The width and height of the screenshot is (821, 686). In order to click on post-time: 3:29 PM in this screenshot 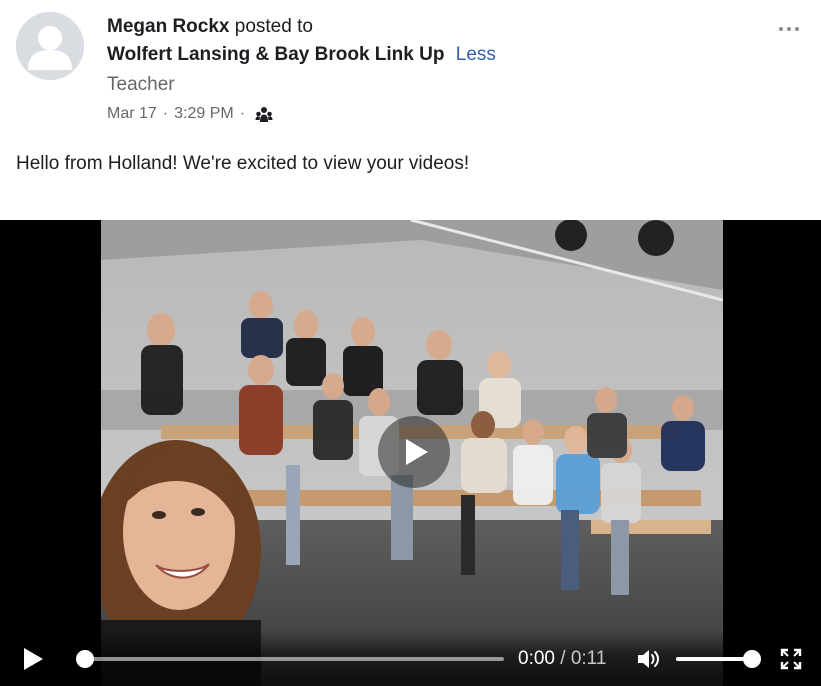, I will do `click(204, 114)`.